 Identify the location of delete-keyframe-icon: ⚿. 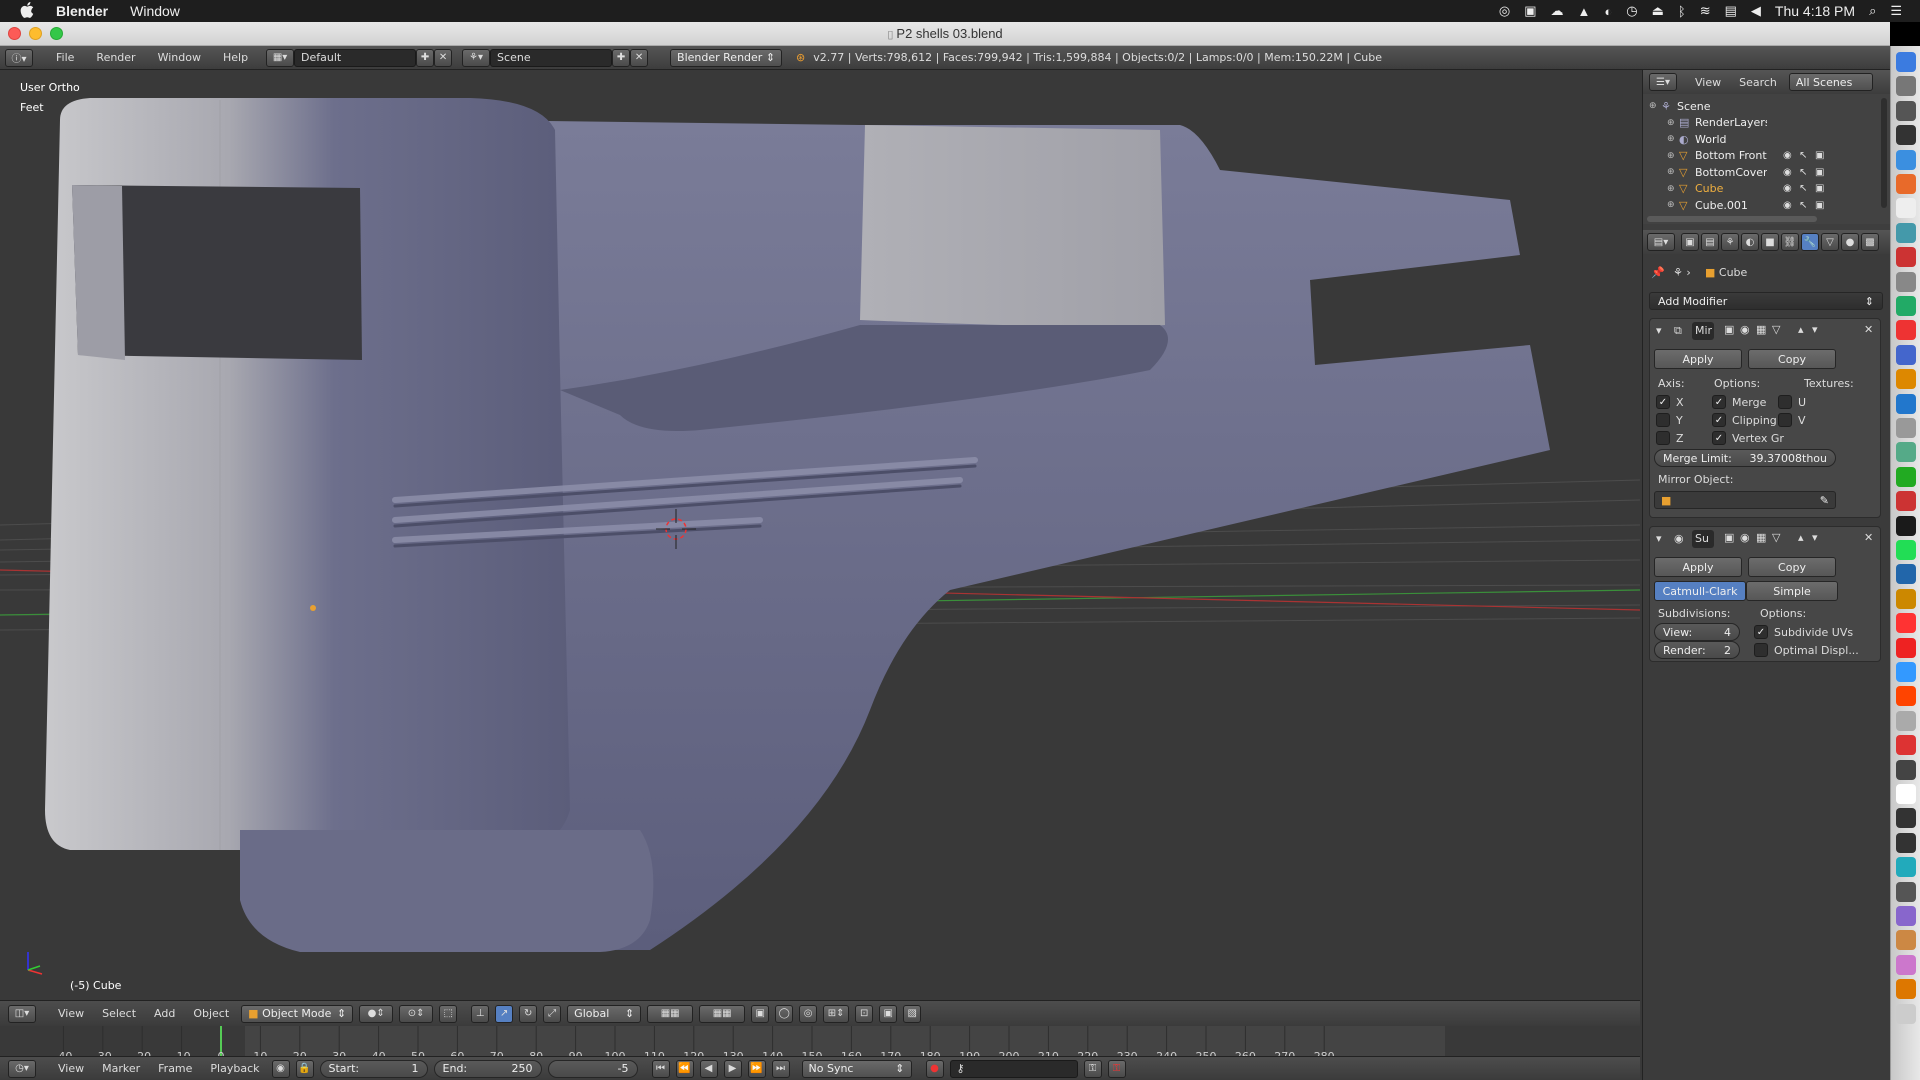
(1116, 1068).